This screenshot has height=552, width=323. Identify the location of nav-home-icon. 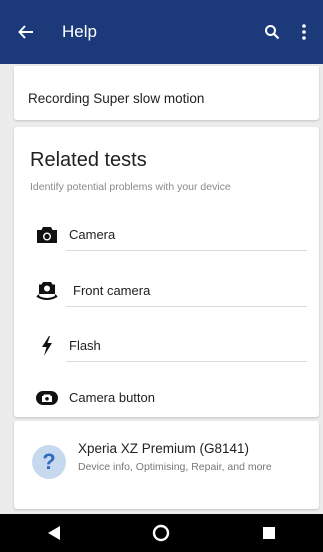
(161, 533).